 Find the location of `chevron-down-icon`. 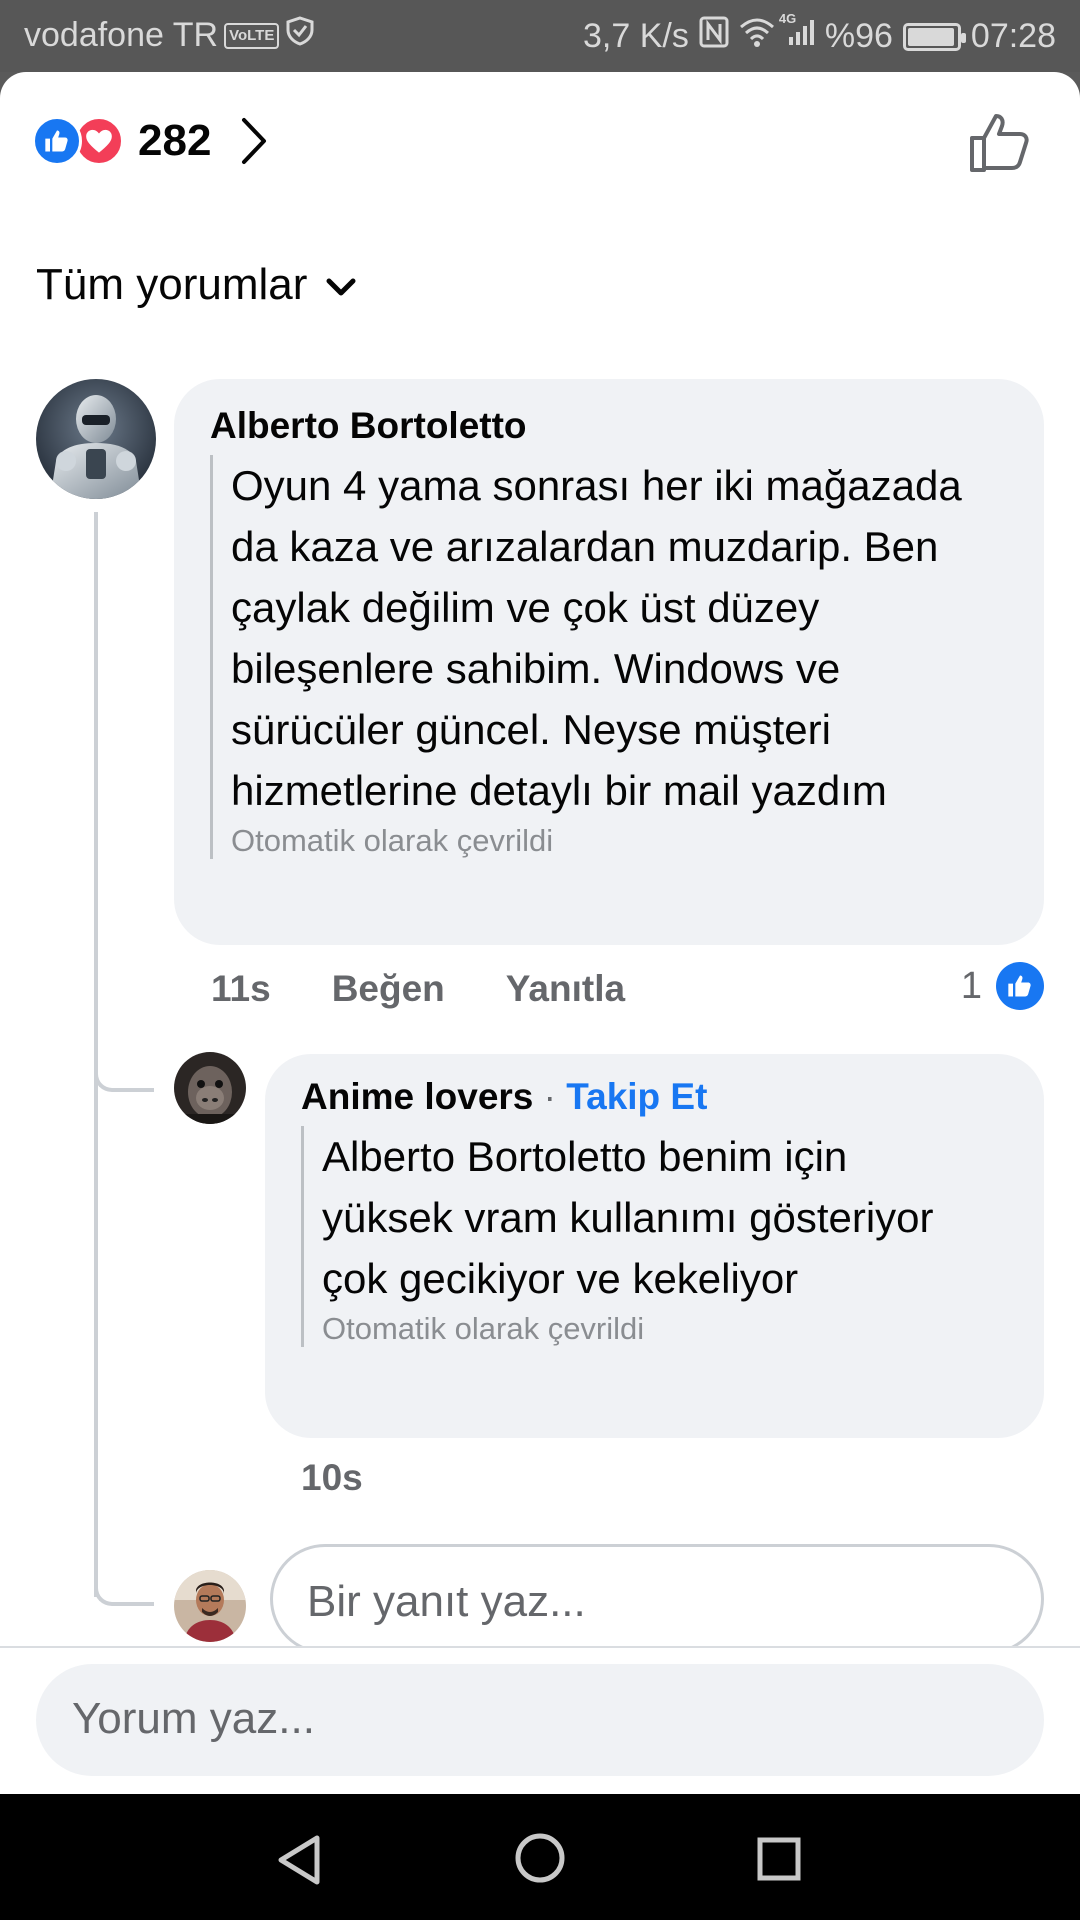

chevron-down-icon is located at coordinates (341, 285).